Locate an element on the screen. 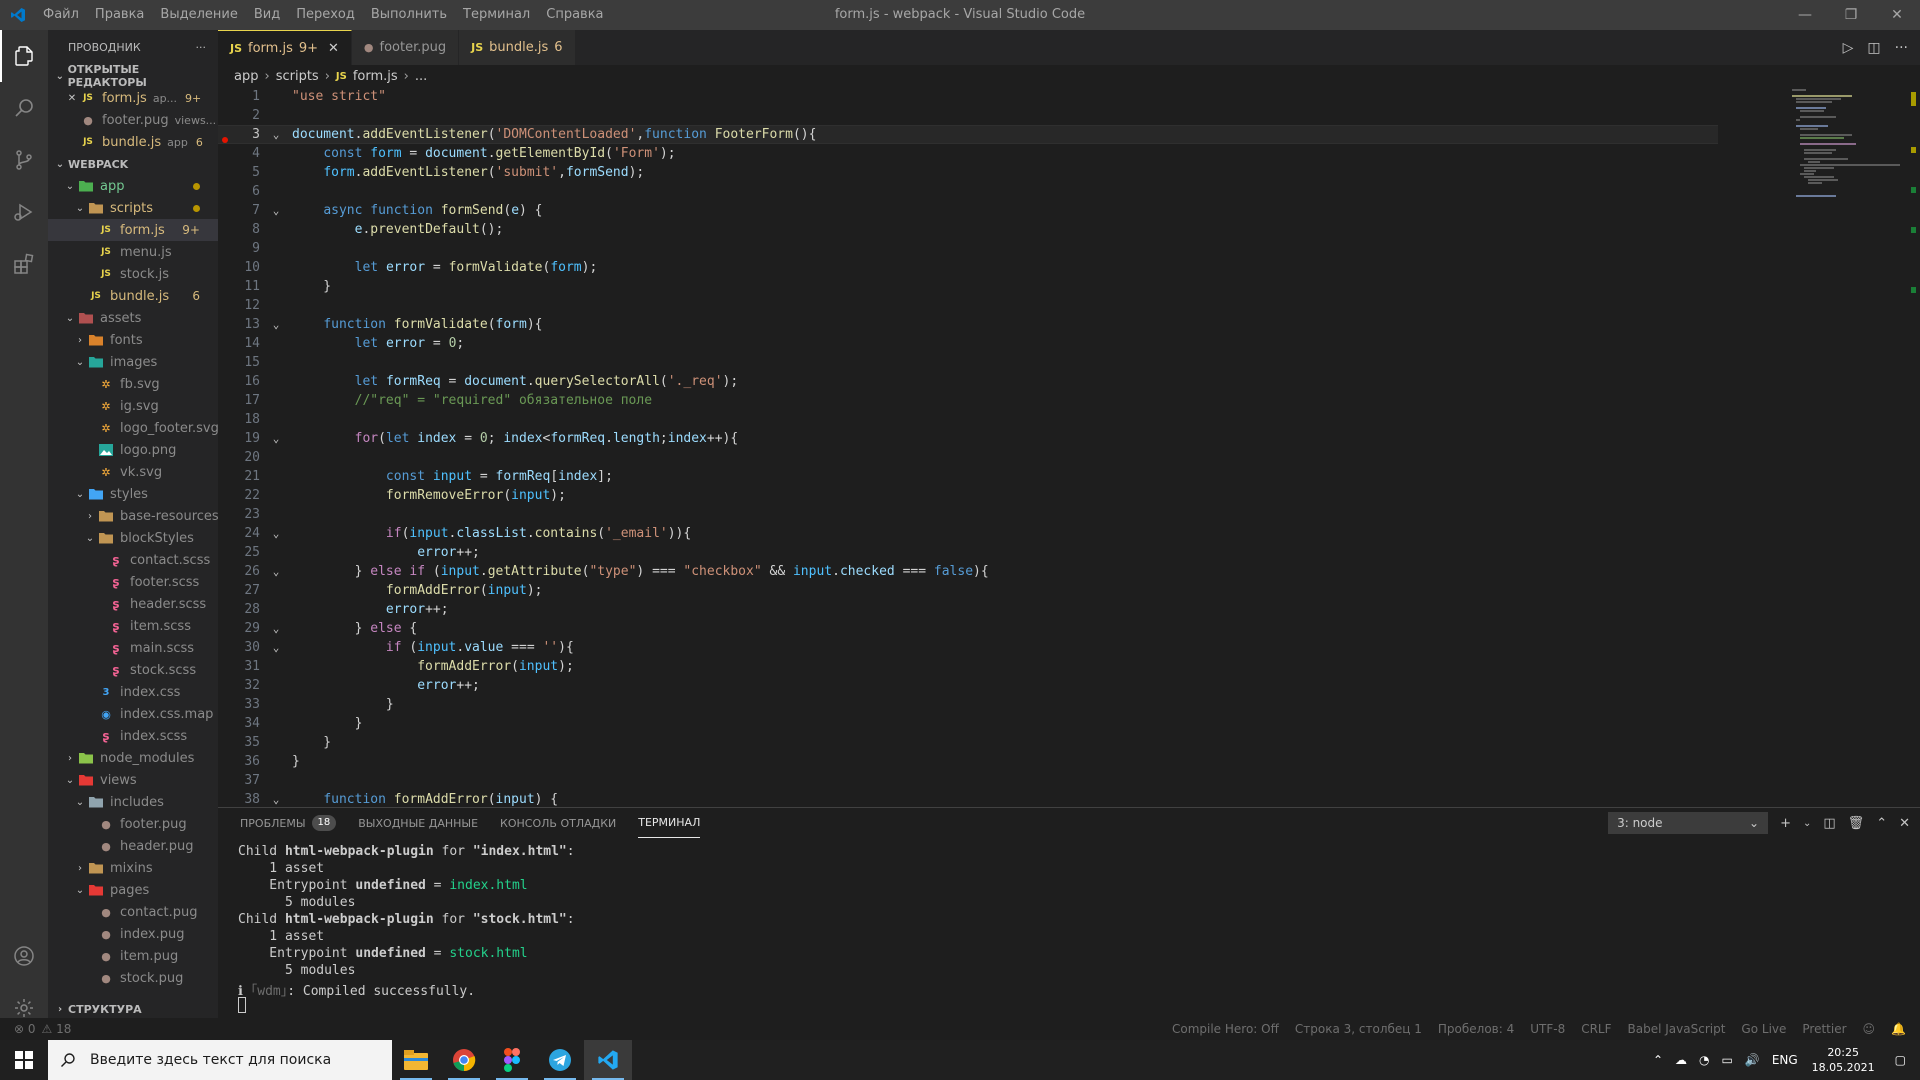 This screenshot has width=1920, height=1080. warnings-count: ⚠ 18 is located at coordinates (57, 1029).